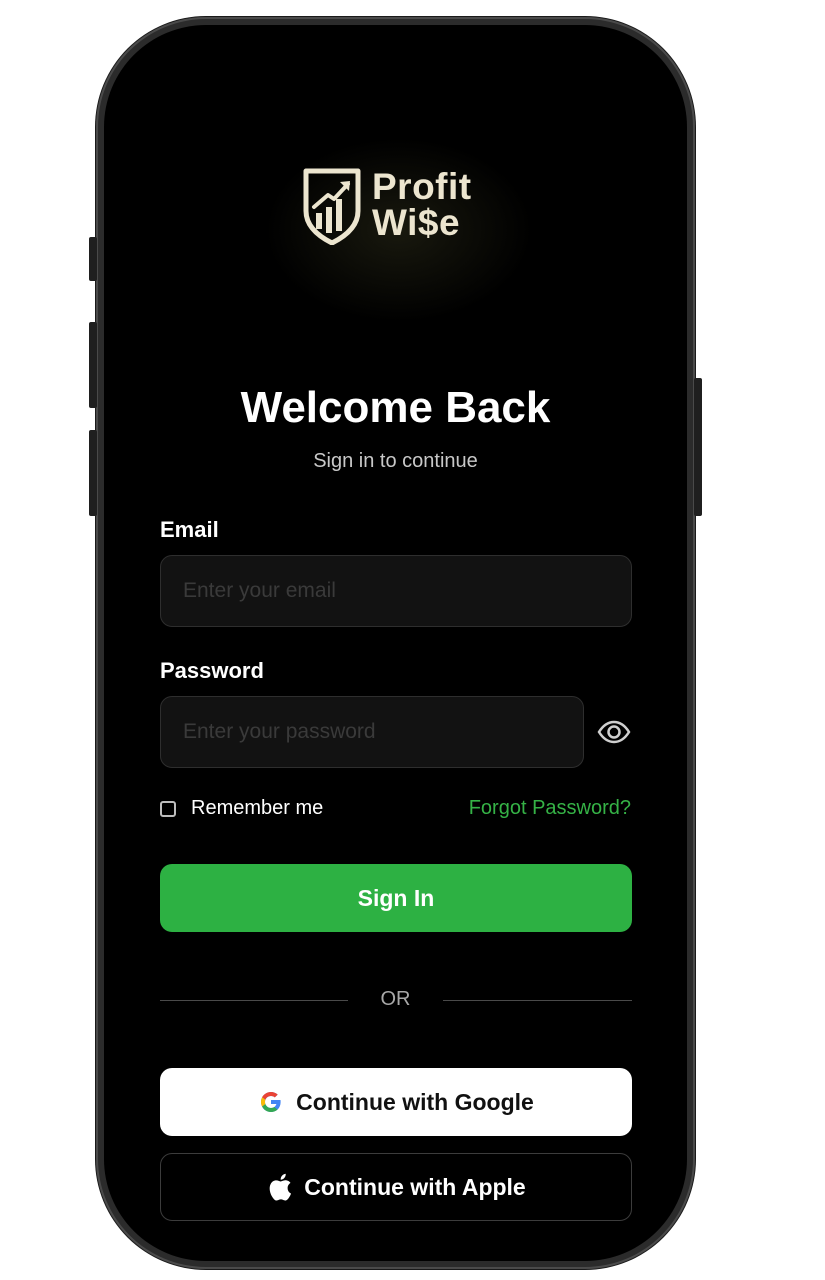 The image size is (825, 1280). What do you see at coordinates (395, 461) in the screenshot?
I see `page-subtitle: Sign in to continue` at bounding box center [395, 461].